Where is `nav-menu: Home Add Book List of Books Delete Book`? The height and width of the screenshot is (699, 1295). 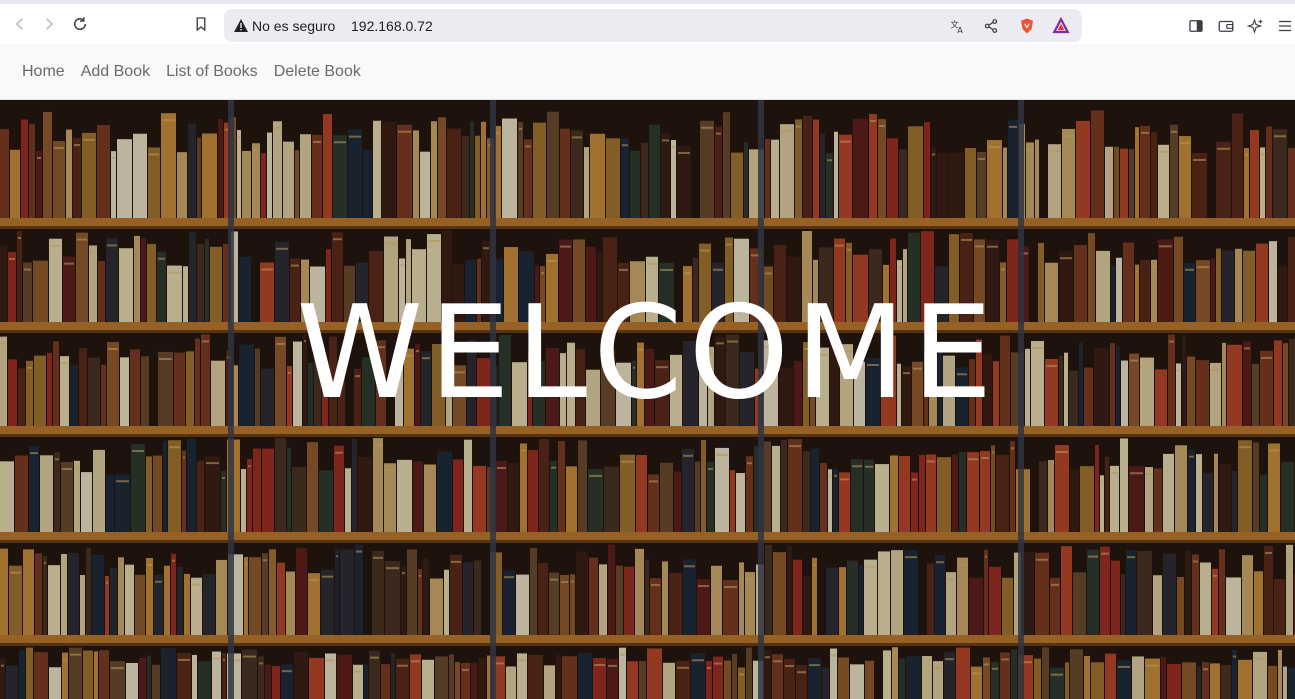
nav-menu: Home Add Book List of Books Delete Book is located at coordinates (191, 72).